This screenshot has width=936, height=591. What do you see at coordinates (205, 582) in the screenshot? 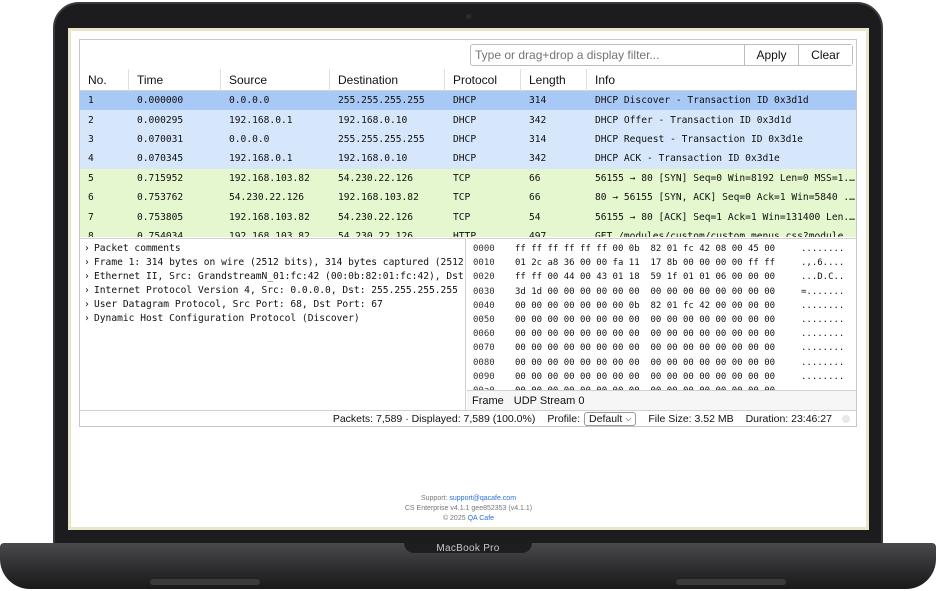
I see `laptop-foot-left` at bounding box center [205, 582].